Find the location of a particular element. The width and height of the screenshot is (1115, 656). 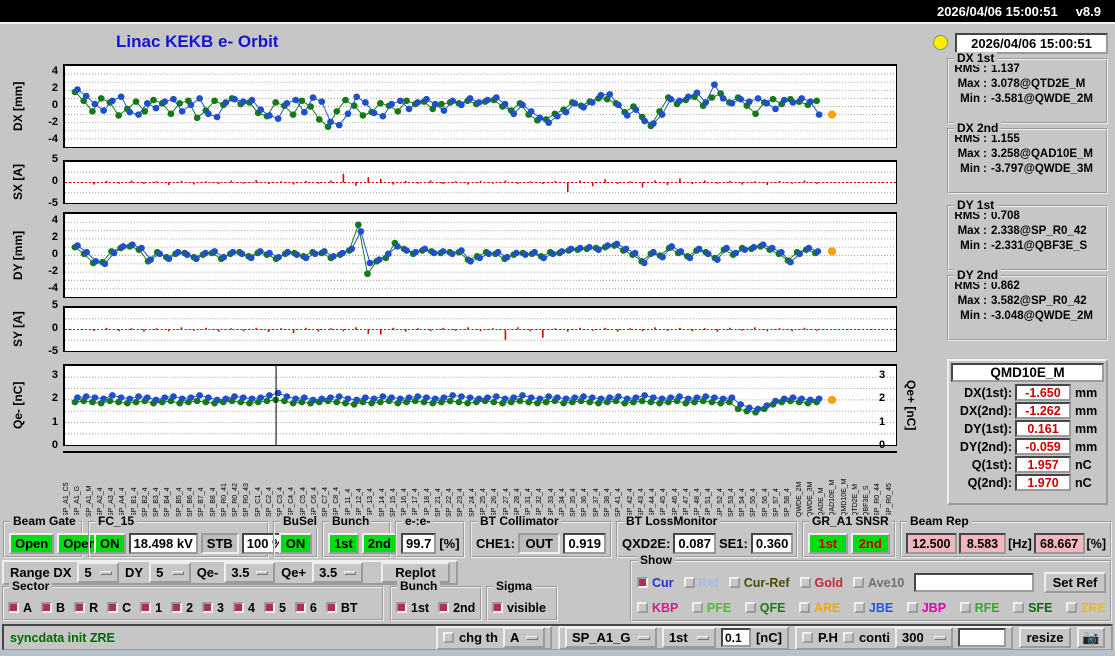

q-axis-label: Qe- [nC] is located at coordinates (18, 405).